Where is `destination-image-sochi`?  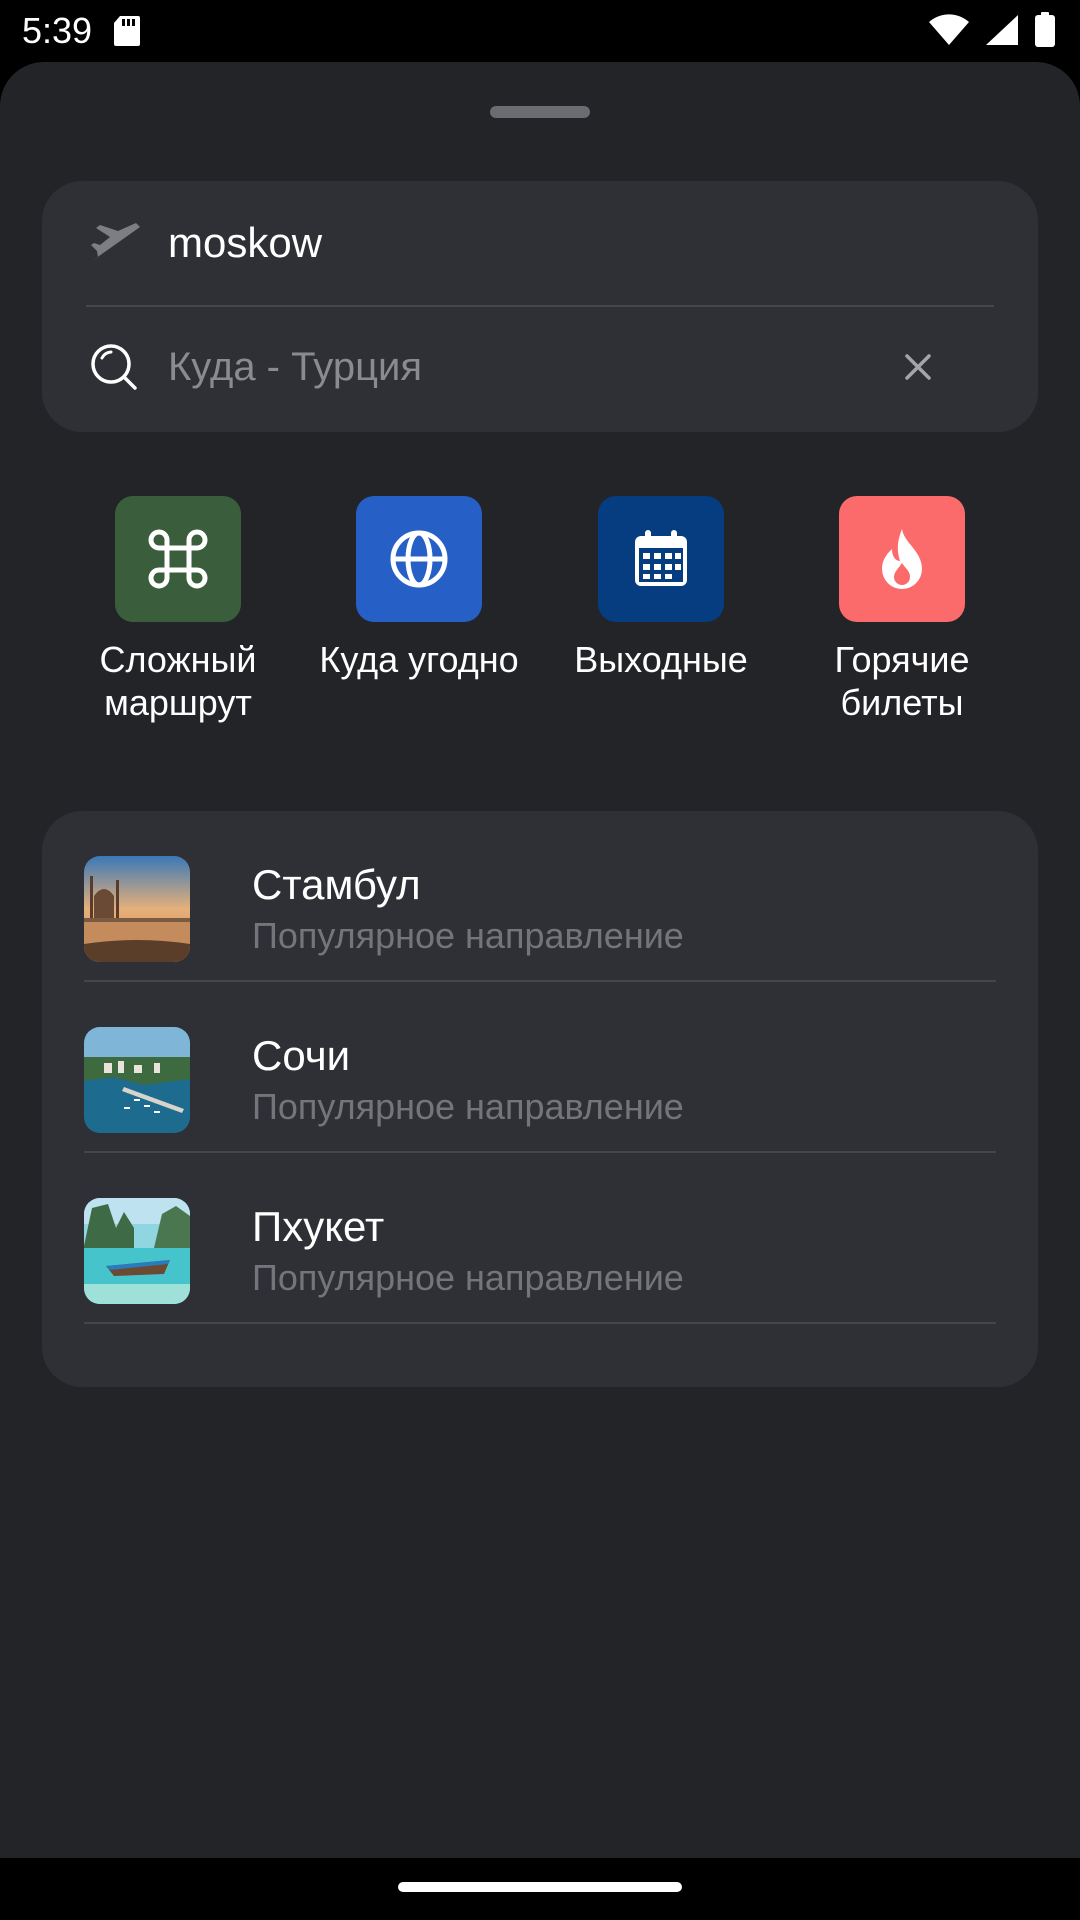
destination-image-sochi is located at coordinates (137, 1080).